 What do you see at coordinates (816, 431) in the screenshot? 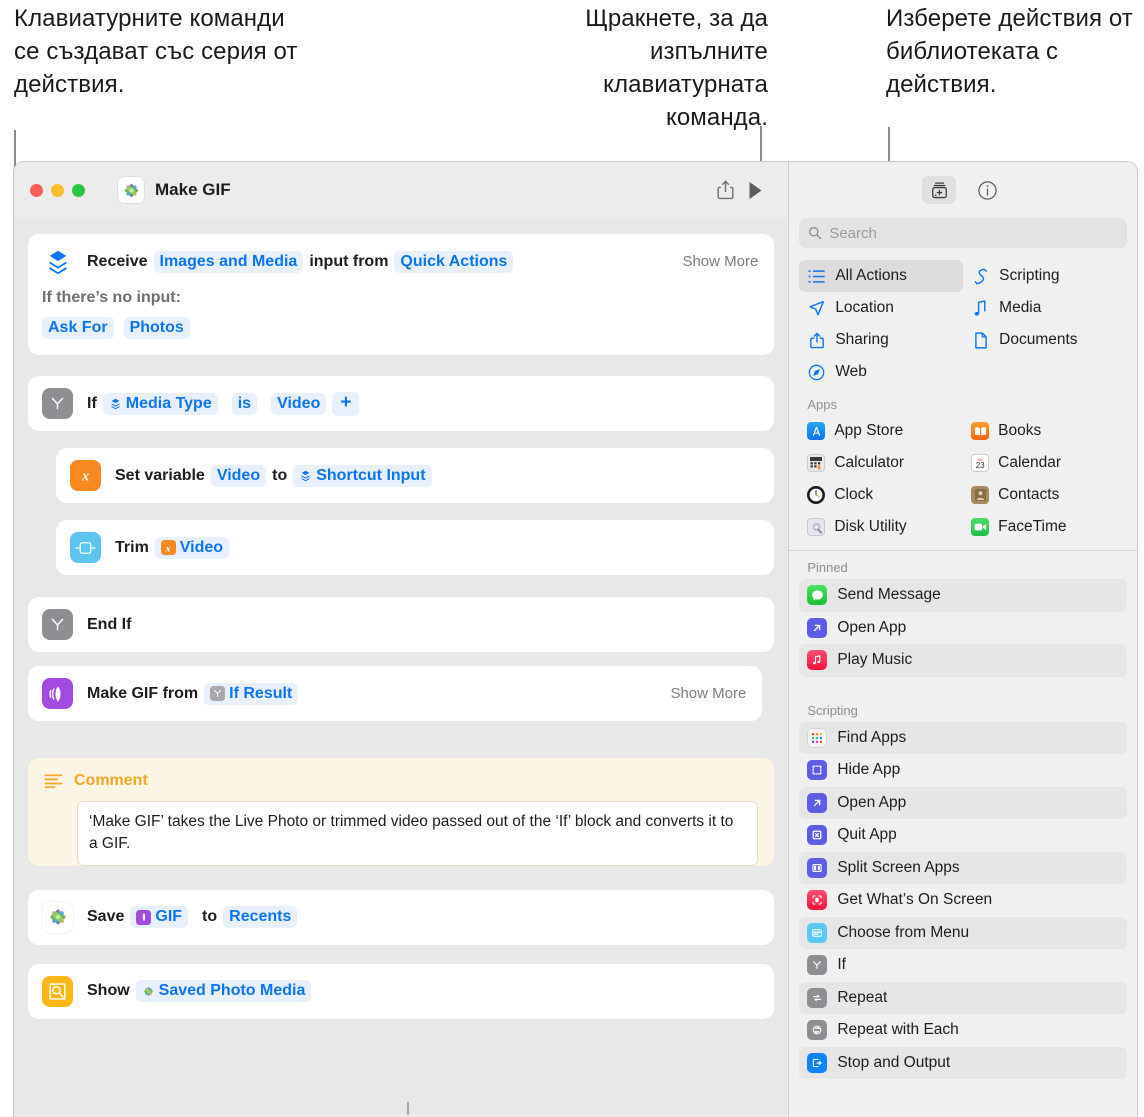
I see `app-store-icon` at bounding box center [816, 431].